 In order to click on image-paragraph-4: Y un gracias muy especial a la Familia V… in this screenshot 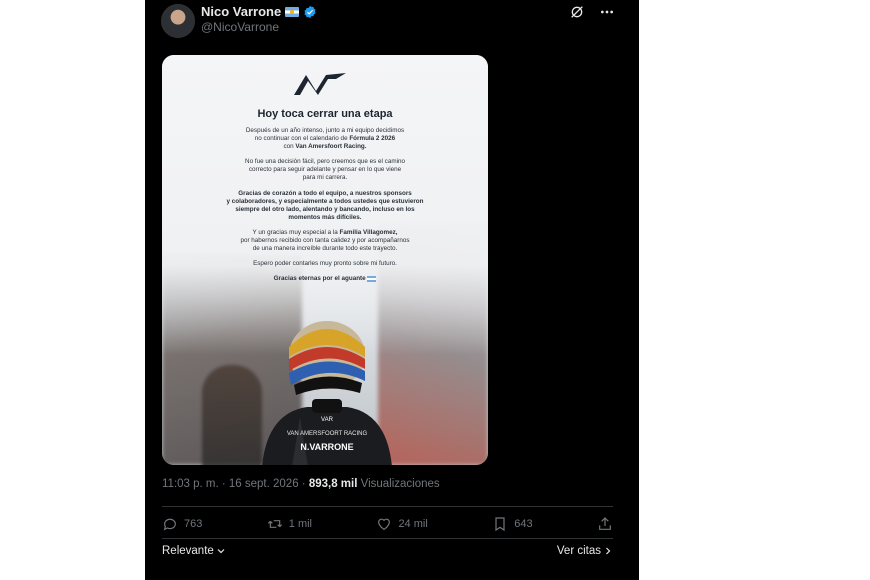, I will do `click(325, 240)`.